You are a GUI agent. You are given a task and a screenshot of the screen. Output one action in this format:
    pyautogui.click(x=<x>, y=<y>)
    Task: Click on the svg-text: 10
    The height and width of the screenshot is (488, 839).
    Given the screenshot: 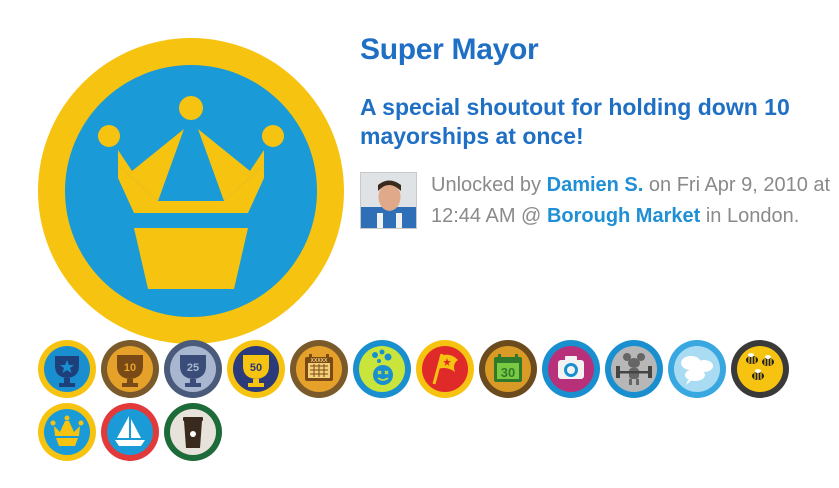 What is the action you would take?
    pyautogui.click(x=130, y=368)
    